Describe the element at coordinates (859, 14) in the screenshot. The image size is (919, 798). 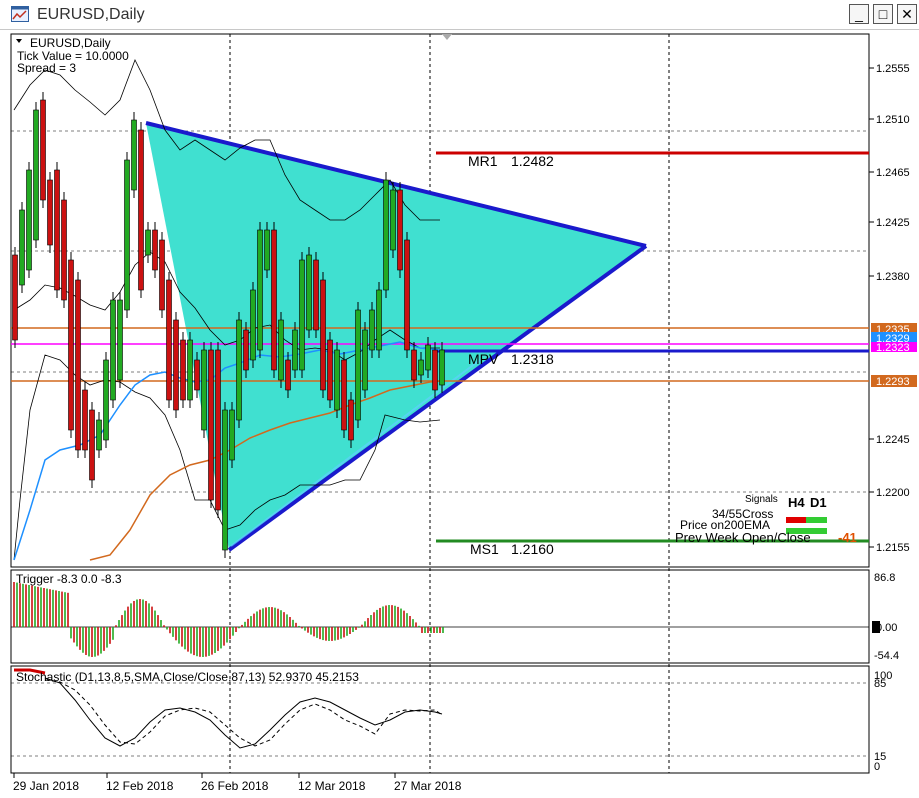
I see `minimize-button: _` at that location.